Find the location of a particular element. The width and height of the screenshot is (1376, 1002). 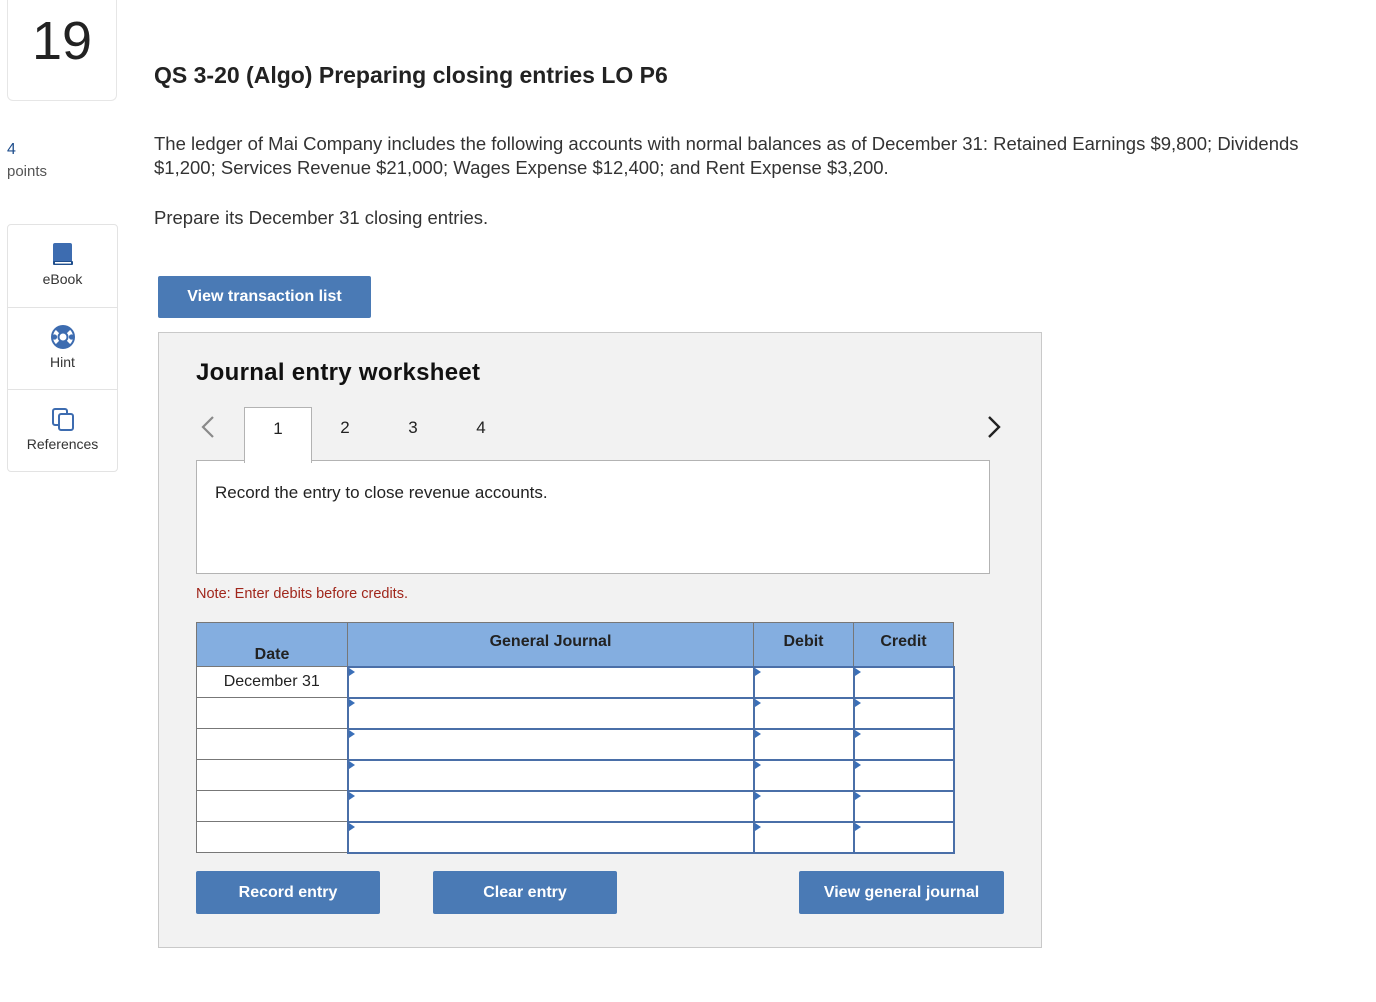

book-icon is located at coordinates (63, 254).